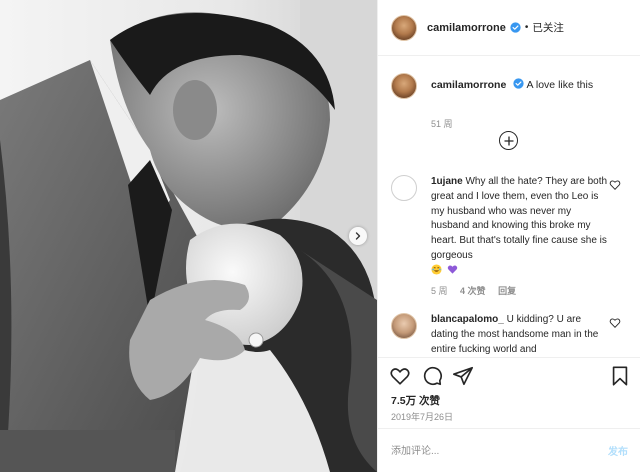 This screenshot has width=640, height=472. Describe the element at coordinates (491, 451) in the screenshot. I see `comment-input` at that location.